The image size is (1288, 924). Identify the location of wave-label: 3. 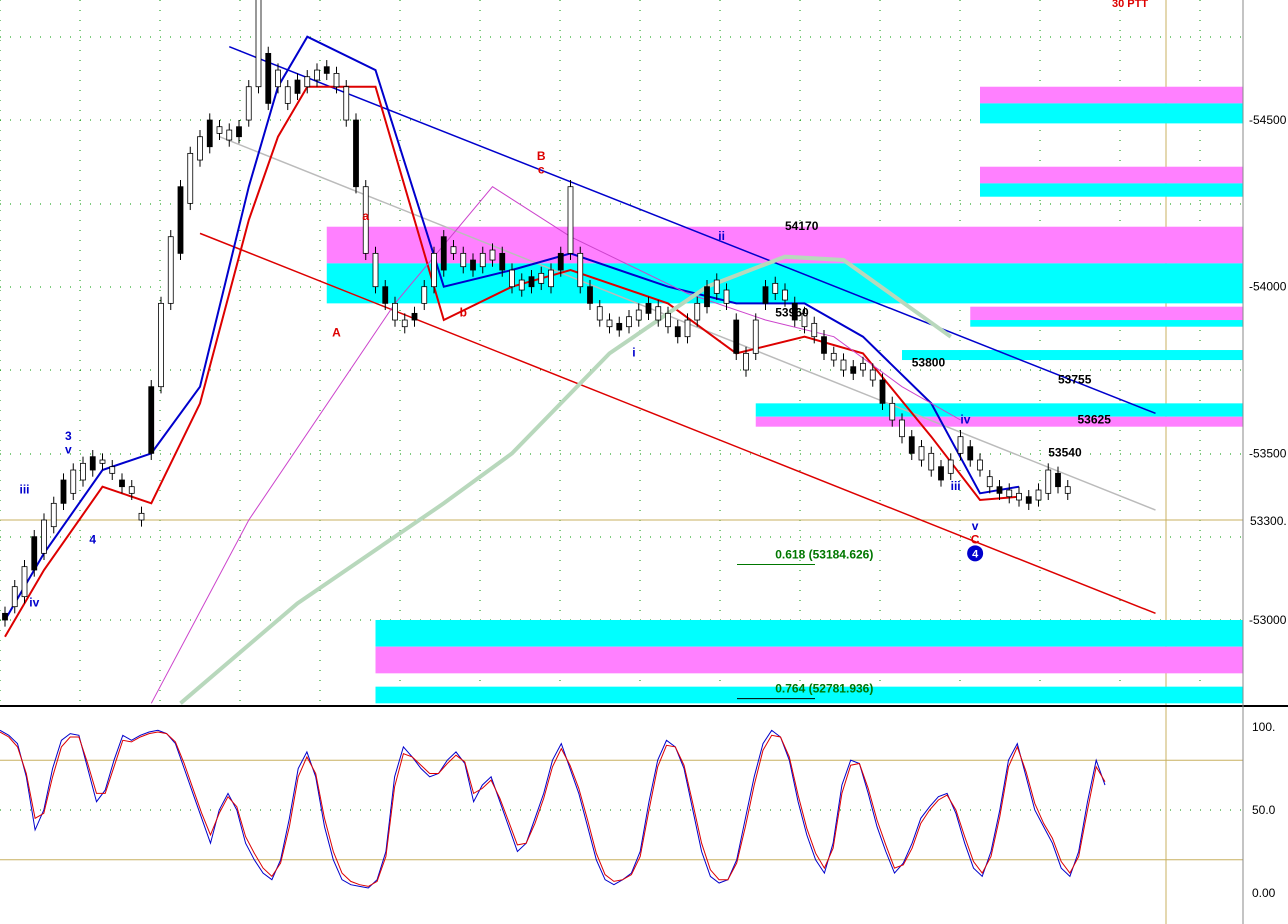
(68, 436).